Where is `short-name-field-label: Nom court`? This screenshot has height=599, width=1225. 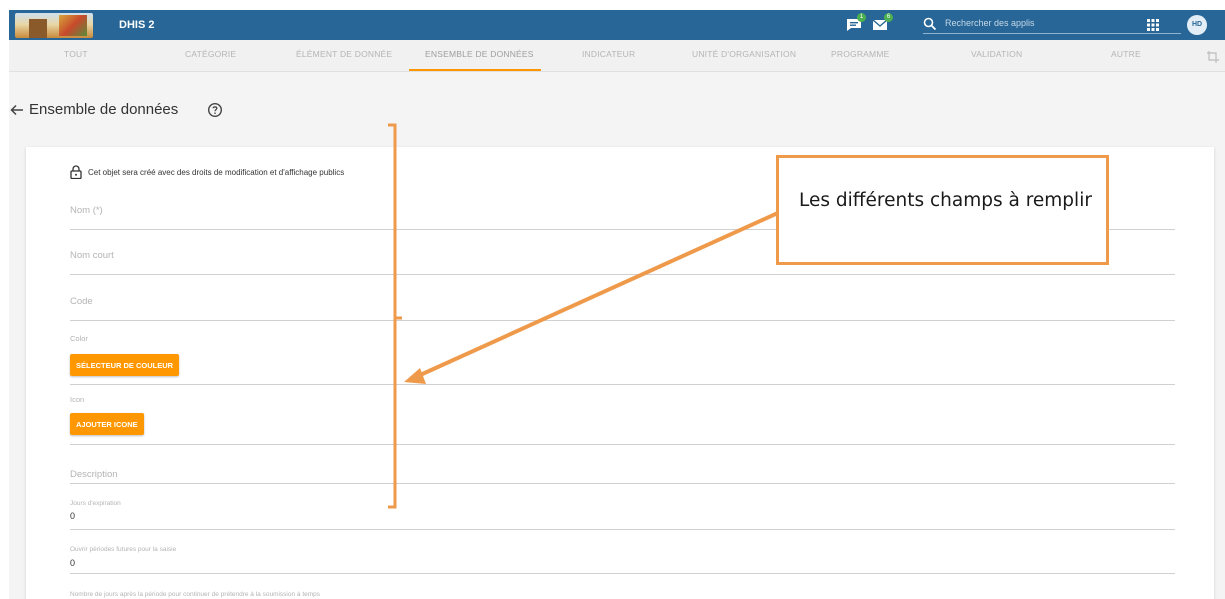
short-name-field-label: Nom court is located at coordinates (92, 255).